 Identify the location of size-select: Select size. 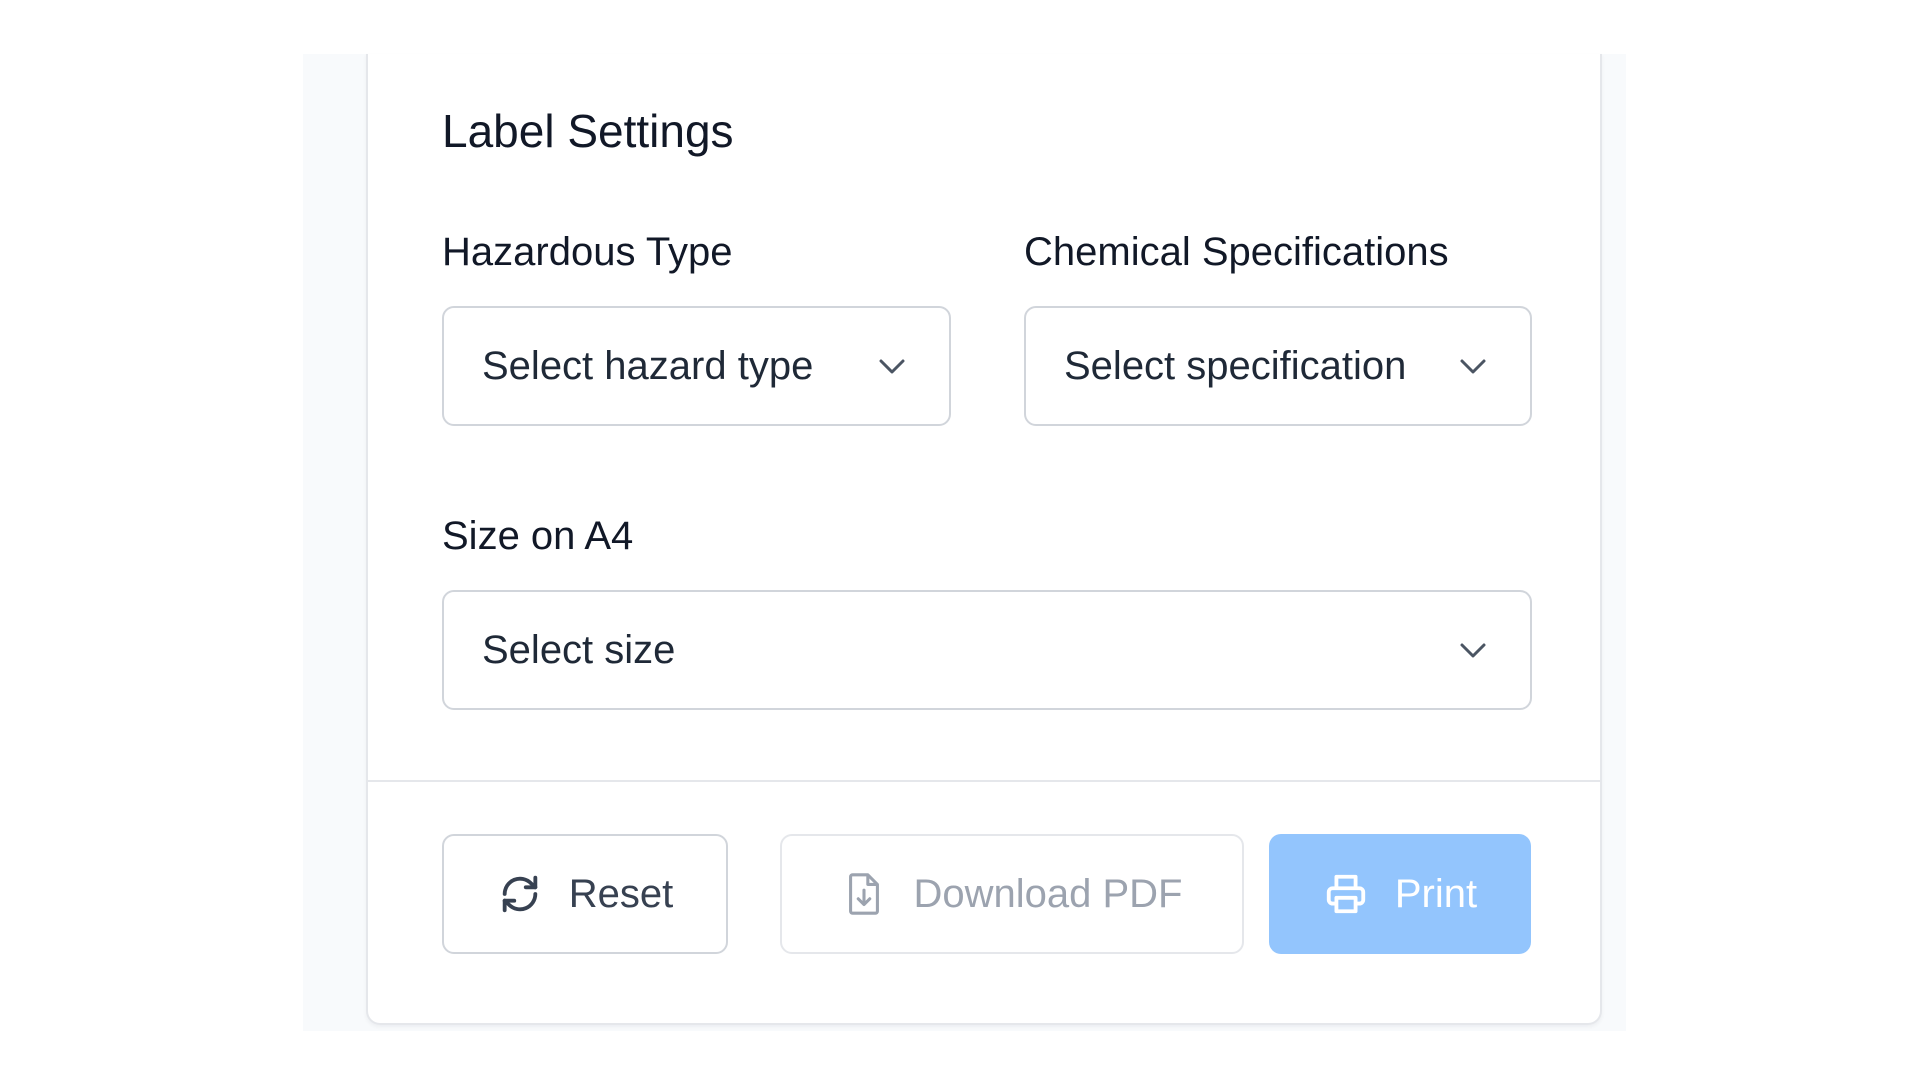
(987, 650).